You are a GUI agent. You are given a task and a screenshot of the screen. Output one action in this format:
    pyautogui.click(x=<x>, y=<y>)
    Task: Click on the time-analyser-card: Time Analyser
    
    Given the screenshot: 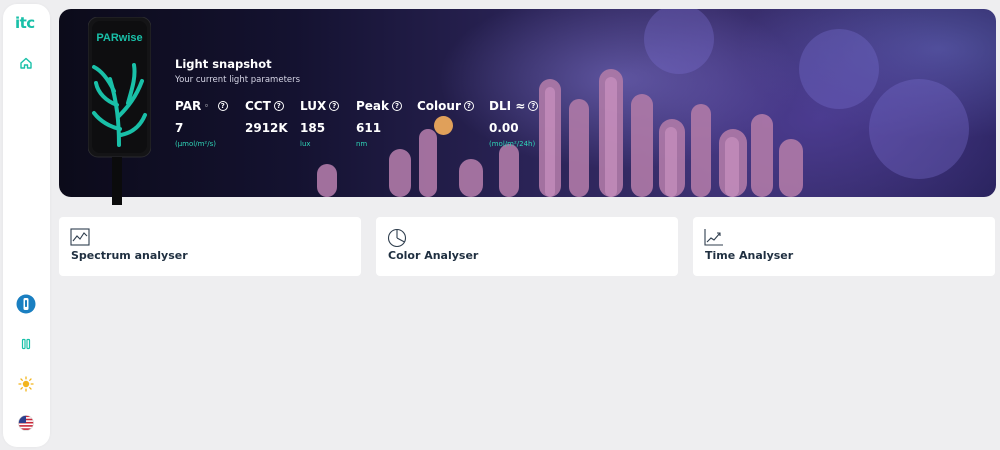 What is the action you would take?
    pyautogui.click(x=844, y=246)
    